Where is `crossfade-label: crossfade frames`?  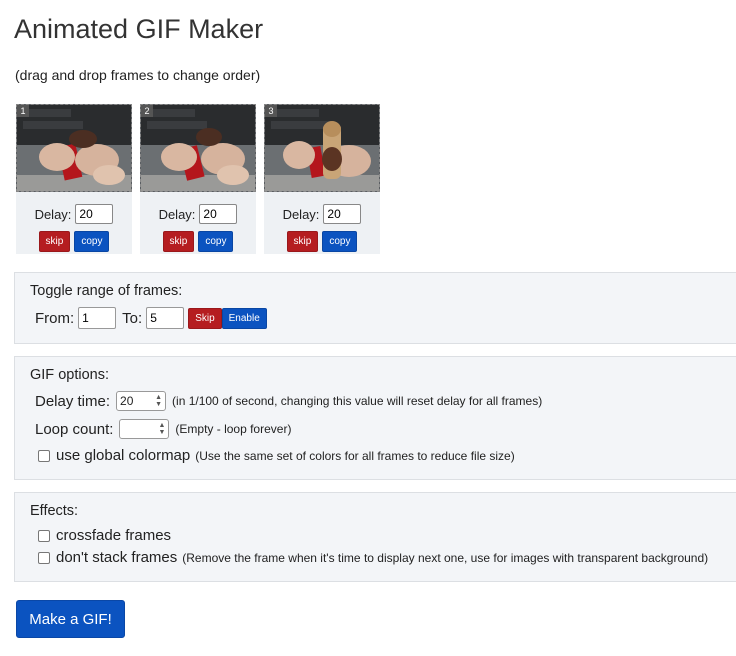
crossfade-label: crossfade frames is located at coordinates (113, 535).